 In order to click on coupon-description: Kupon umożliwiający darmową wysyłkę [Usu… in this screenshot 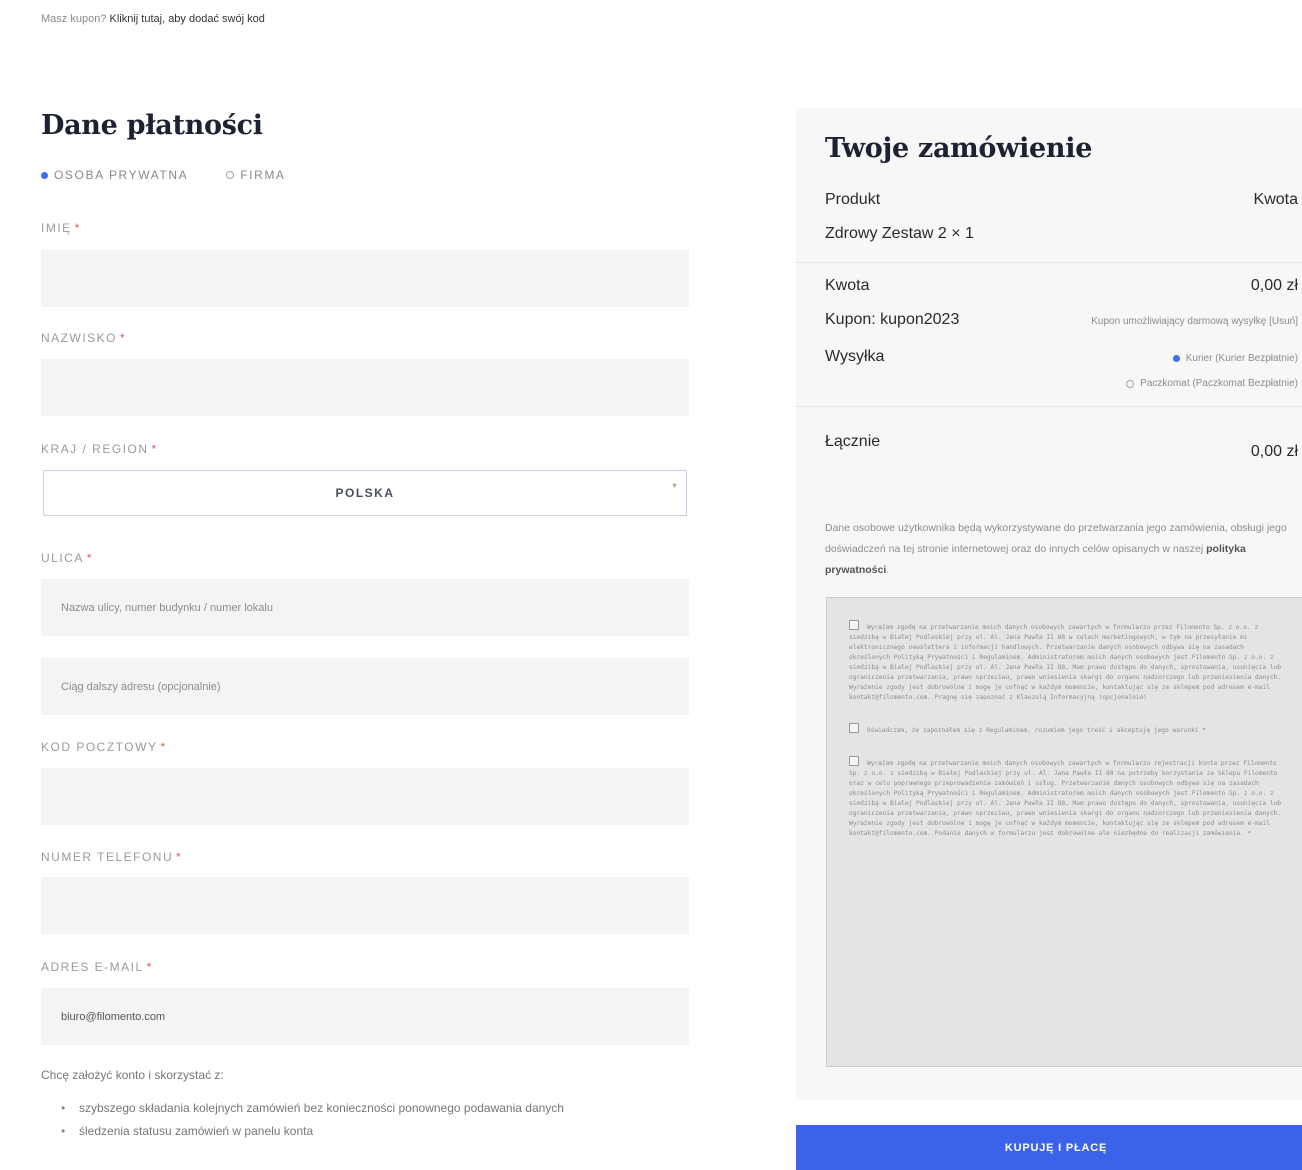, I will do `click(1194, 321)`.